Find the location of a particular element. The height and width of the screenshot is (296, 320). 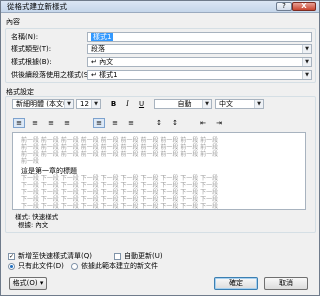

title-bar: 從格式建立新樣式 ? X is located at coordinates (160, 7).